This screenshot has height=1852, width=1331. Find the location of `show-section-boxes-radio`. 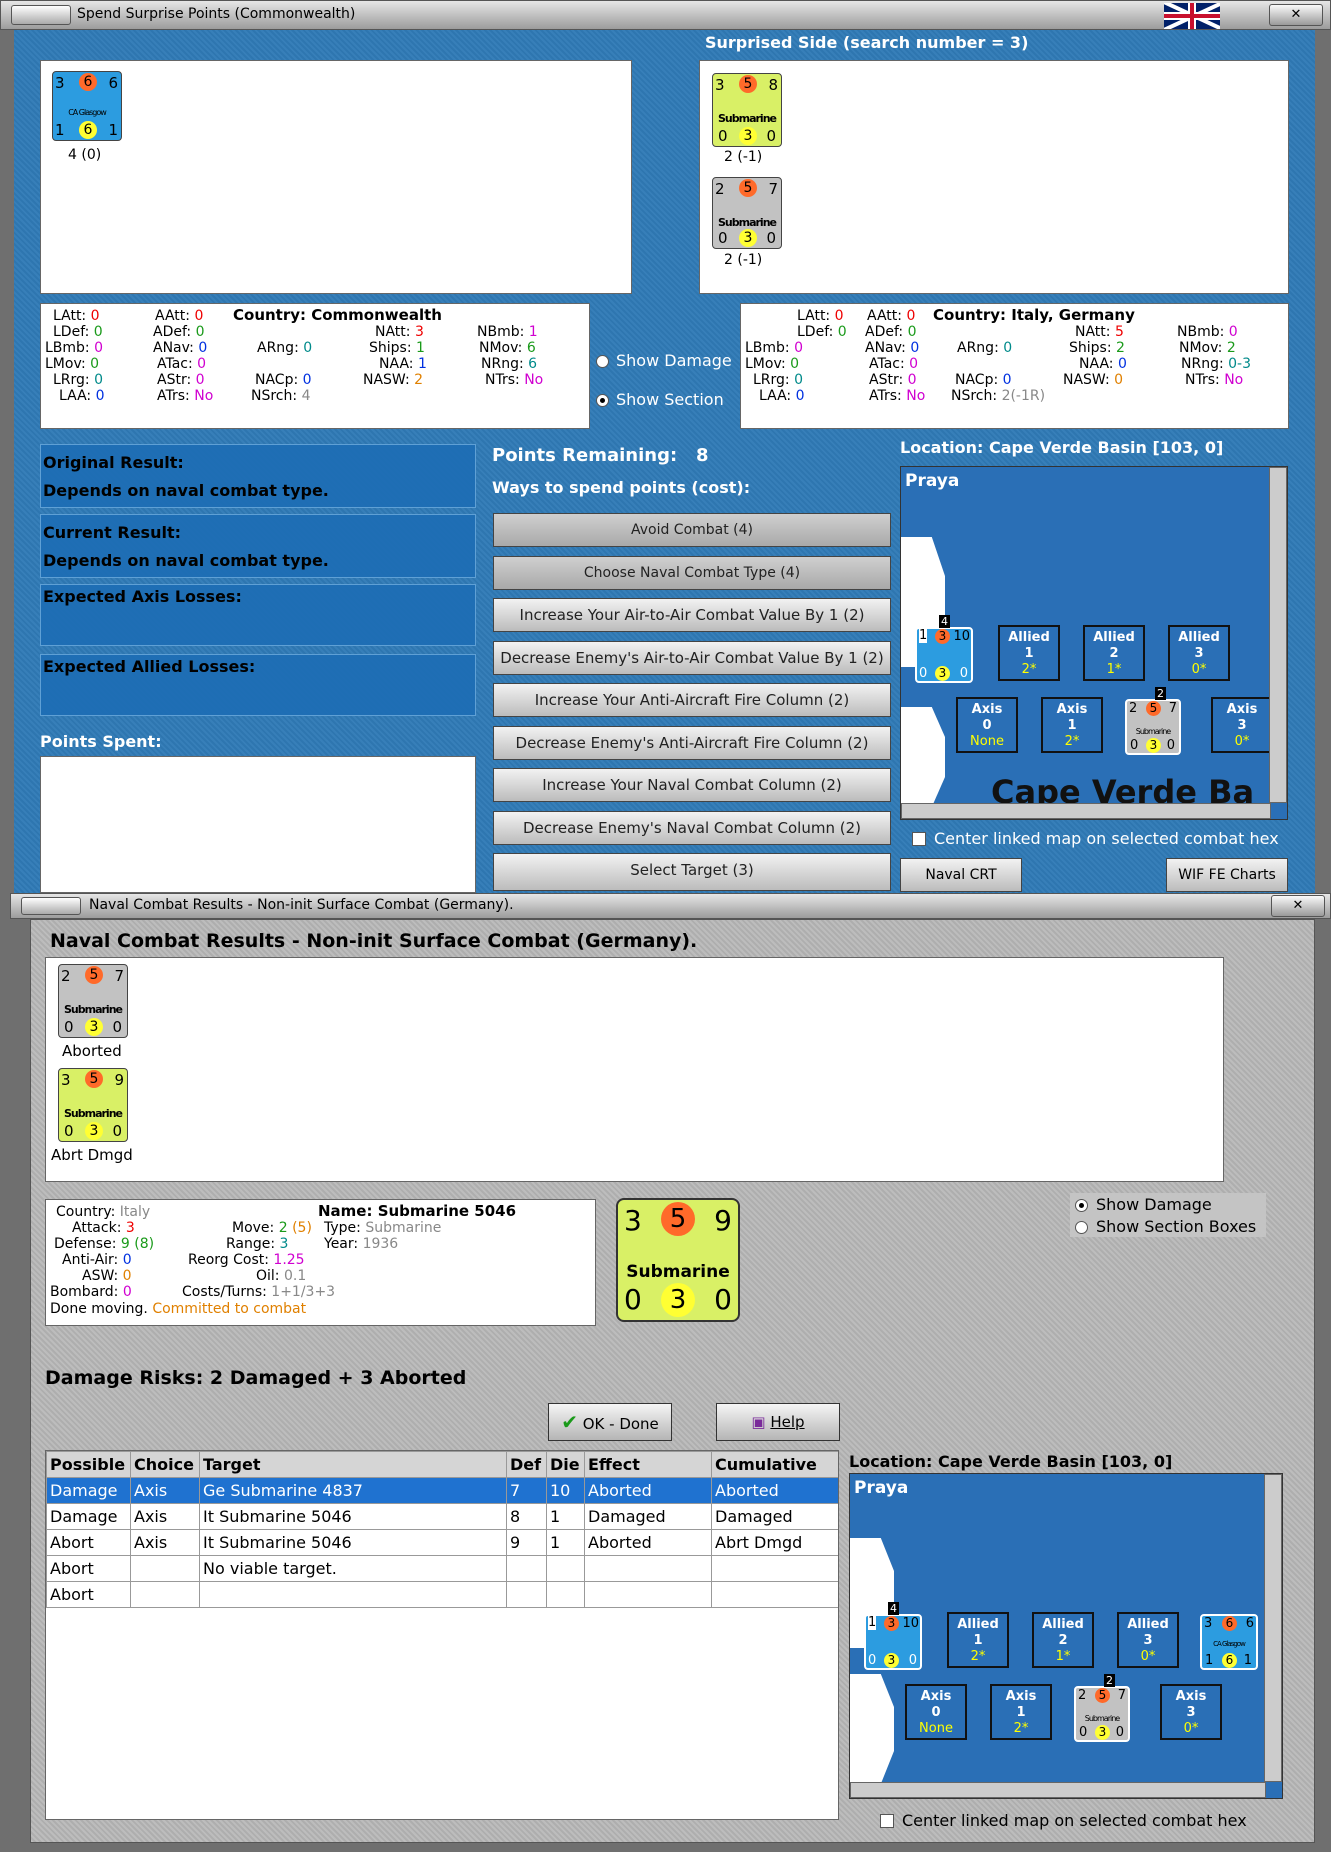

show-section-boxes-radio is located at coordinates (1081, 1227).